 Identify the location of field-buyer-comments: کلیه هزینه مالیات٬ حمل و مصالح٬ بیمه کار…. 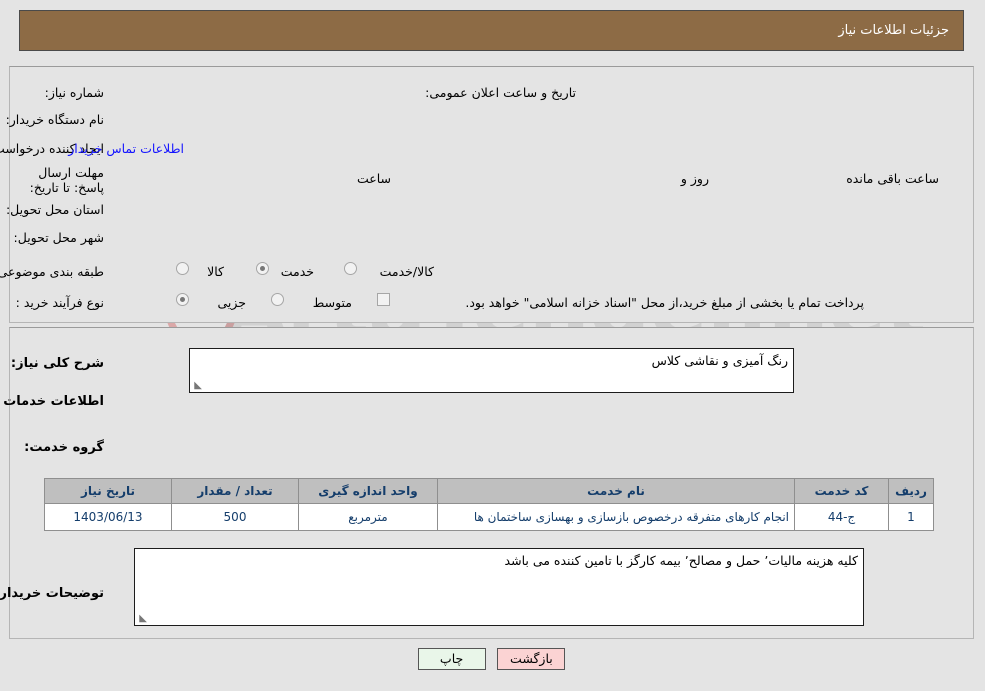
(500, 587).